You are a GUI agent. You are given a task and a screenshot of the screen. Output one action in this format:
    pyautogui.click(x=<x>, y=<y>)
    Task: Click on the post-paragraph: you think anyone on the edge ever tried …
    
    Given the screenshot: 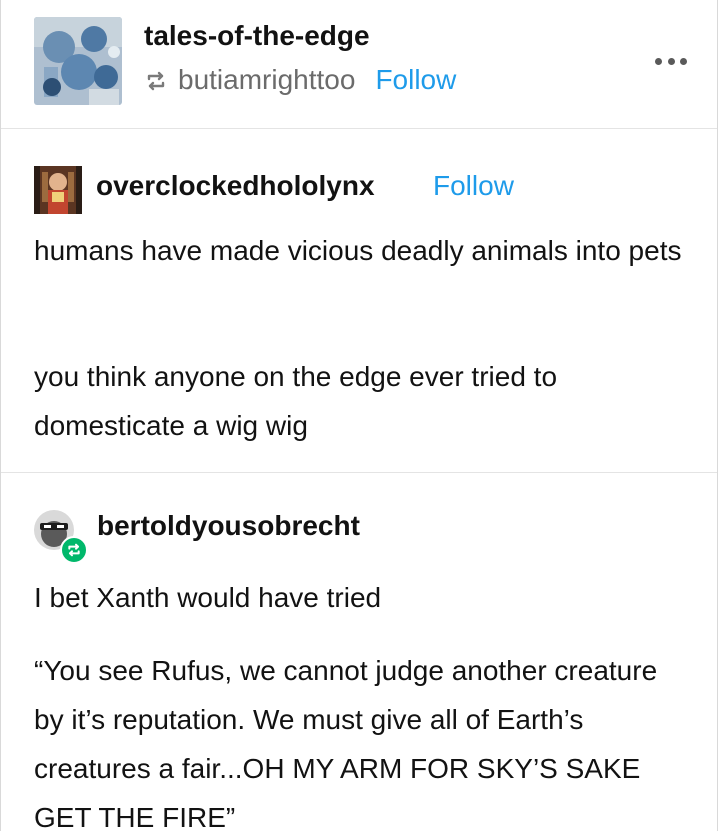 What is the action you would take?
    pyautogui.click(x=296, y=401)
    